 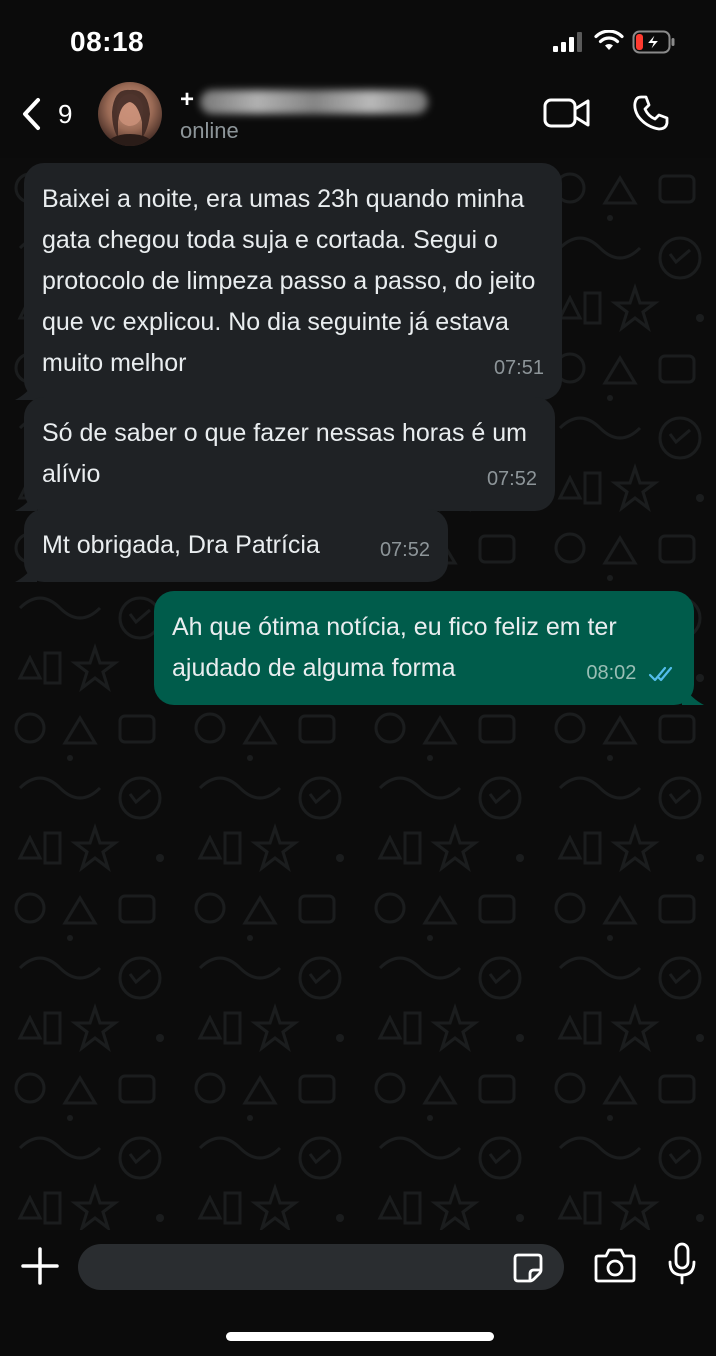 What do you see at coordinates (321, 1267) in the screenshot?
I see `message-input` at bounding box center [321, 1267].